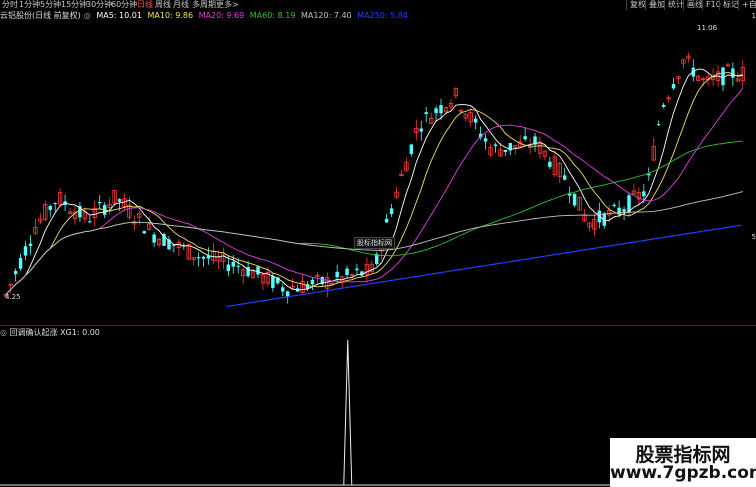 Image resolution: width=756 pixels, height=487 pixels. Describe the element at coordinates (204, 5) in the screenshot. I see `tab-multi-period: 多周期` at that location.